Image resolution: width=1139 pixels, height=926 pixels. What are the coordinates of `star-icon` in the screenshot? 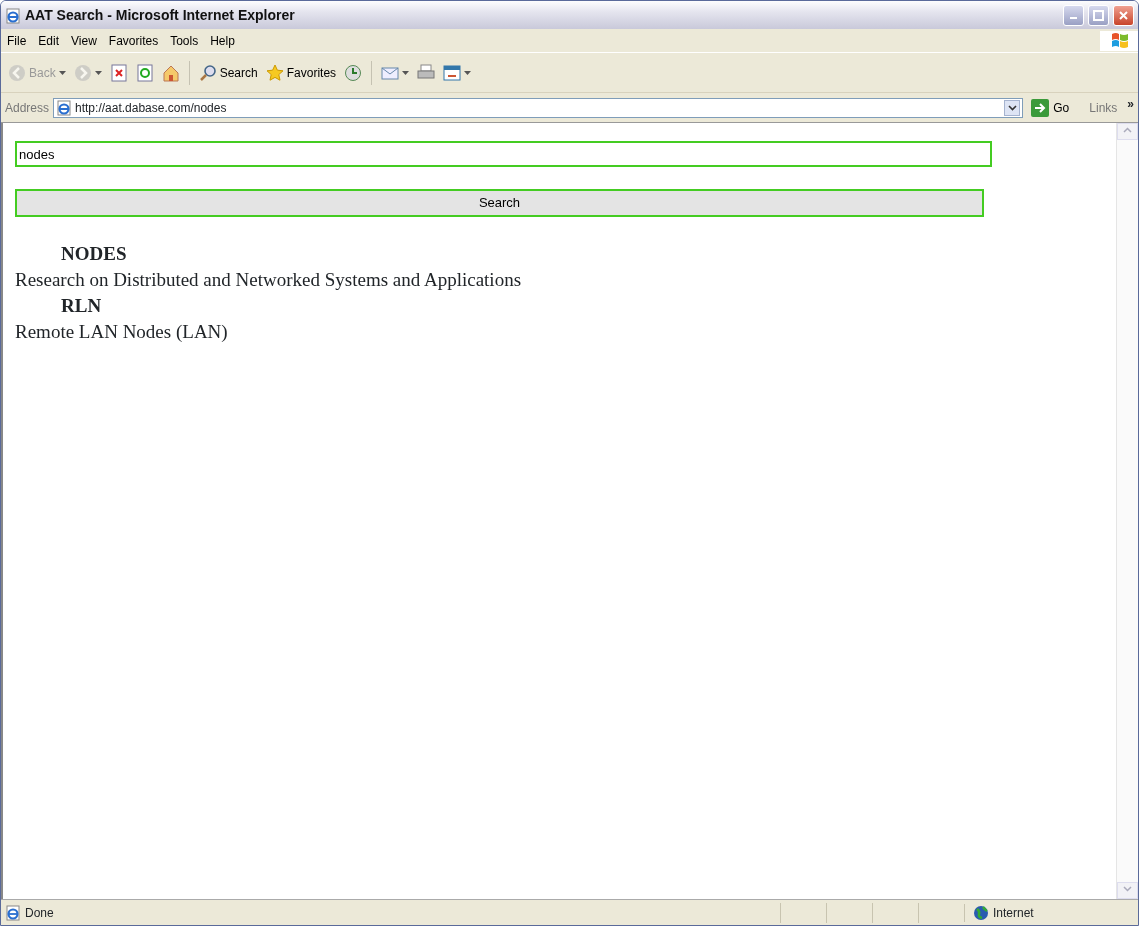 It's located at (274, 72).